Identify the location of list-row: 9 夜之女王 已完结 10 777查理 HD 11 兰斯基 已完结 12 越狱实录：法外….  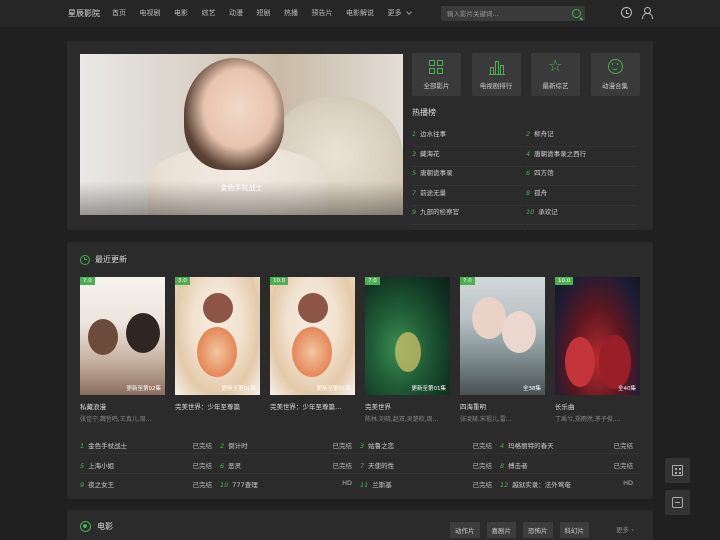
(360, 483).